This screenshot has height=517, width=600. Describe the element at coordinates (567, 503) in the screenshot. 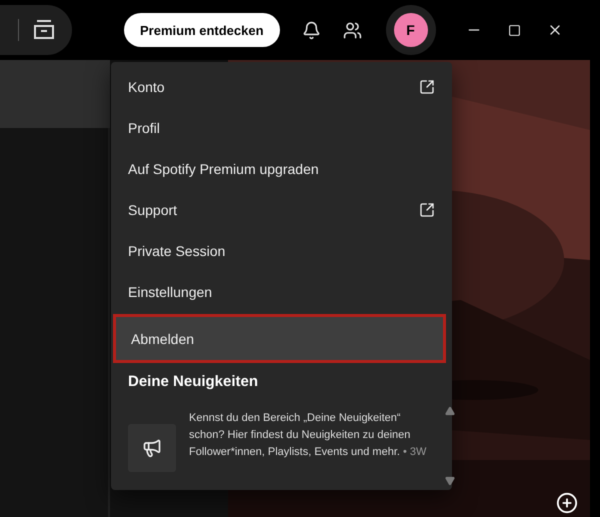

I see `add-icon` at that location.